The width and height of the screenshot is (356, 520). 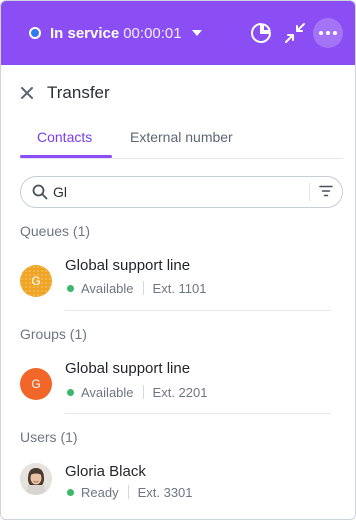 I want to click on list-item: Gloria Black Ready Ext. 3301, so click(x=181, y=488).